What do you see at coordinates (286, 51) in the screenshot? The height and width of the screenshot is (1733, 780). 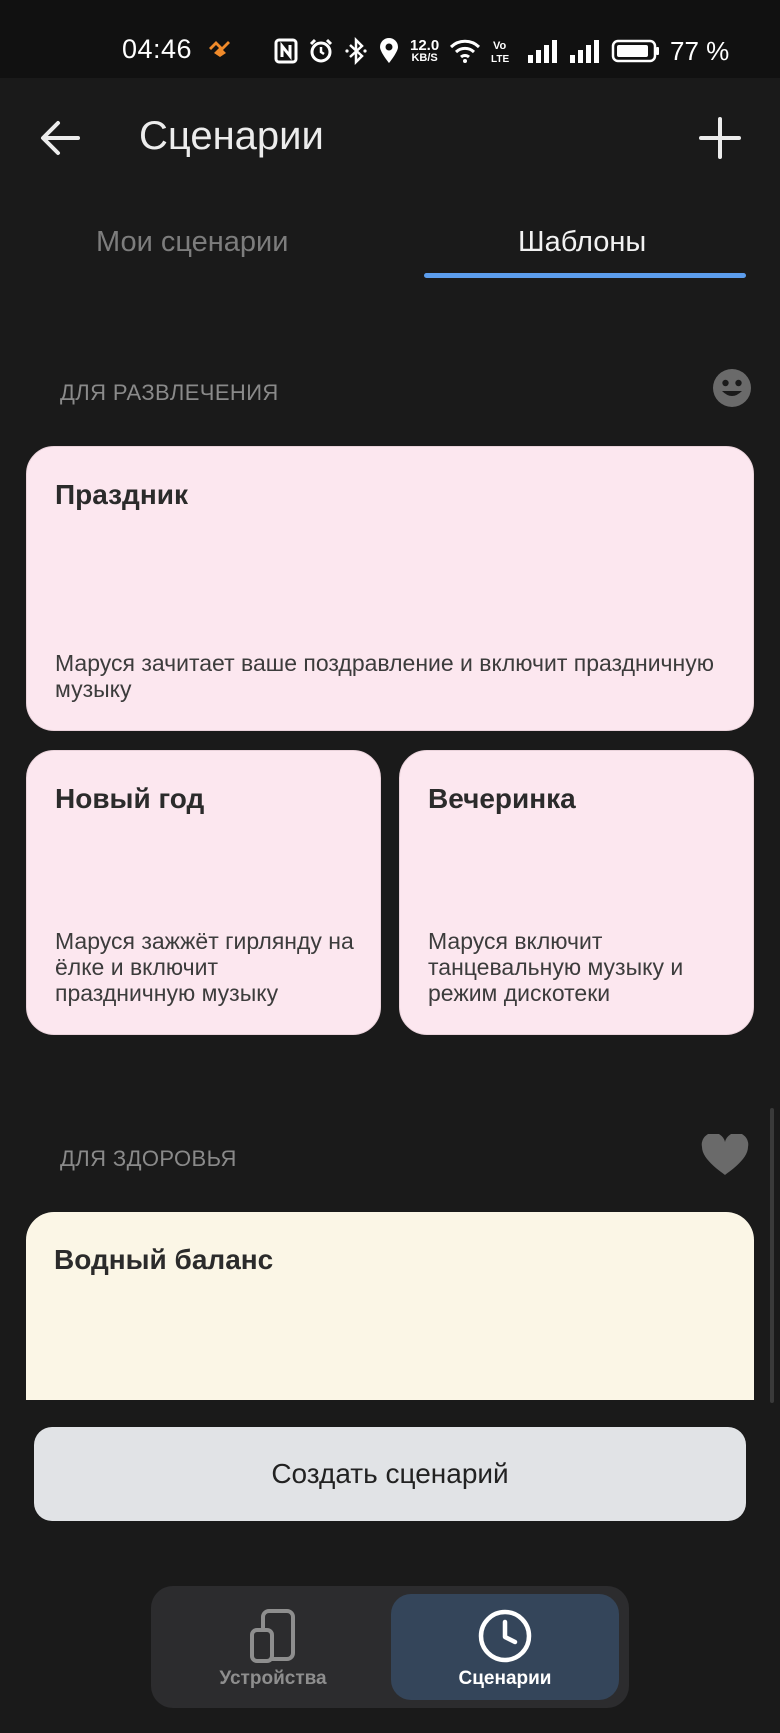 I see `nfc-icon` at bounding box center [286, 51].